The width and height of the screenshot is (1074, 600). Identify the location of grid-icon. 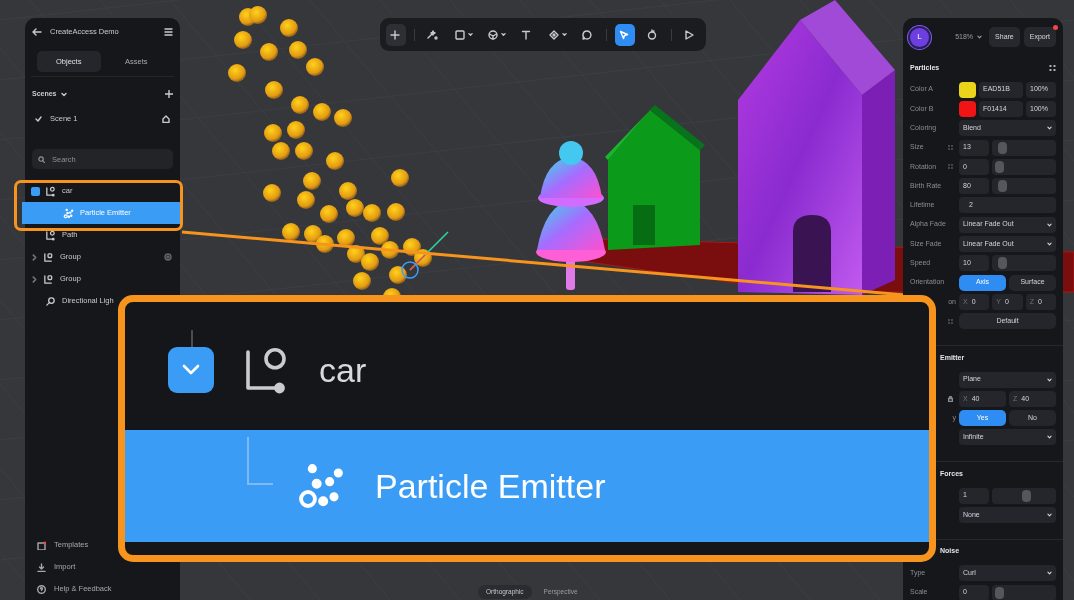
(1052, 68).